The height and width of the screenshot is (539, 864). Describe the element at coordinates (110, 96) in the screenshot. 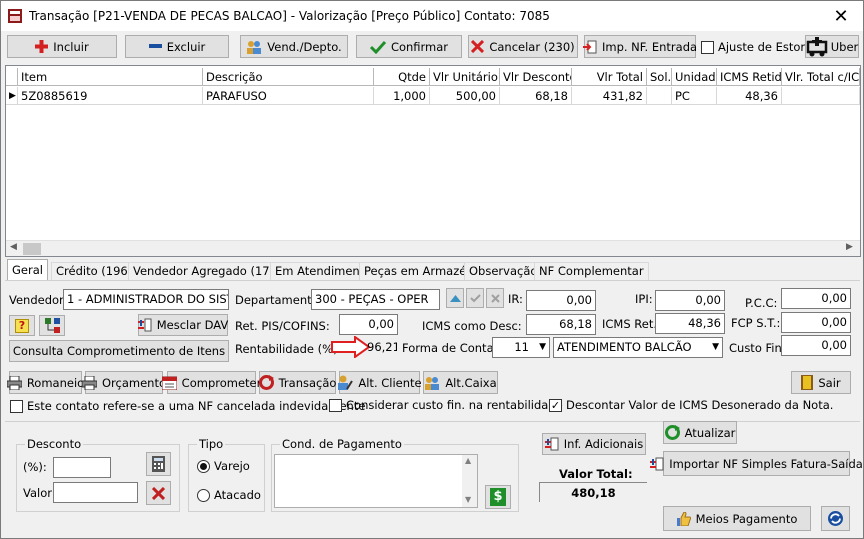

I see `cell-item: 5Z0885619` at that location.